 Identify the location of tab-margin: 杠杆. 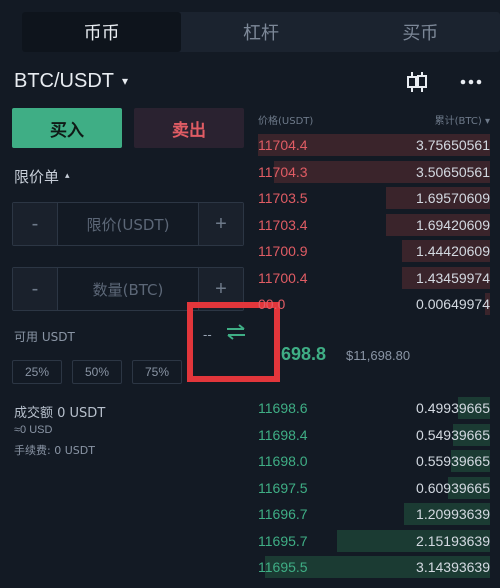
(260, 32).